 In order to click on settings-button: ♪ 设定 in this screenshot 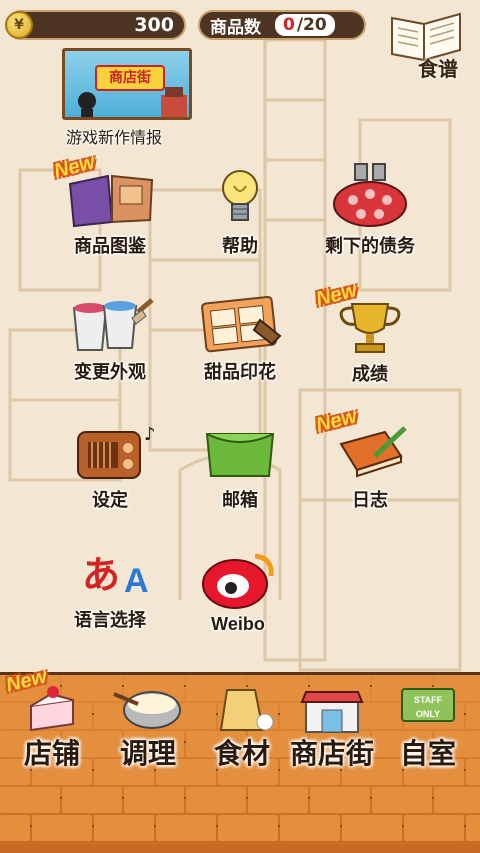, I will do `click(110, 466)`.